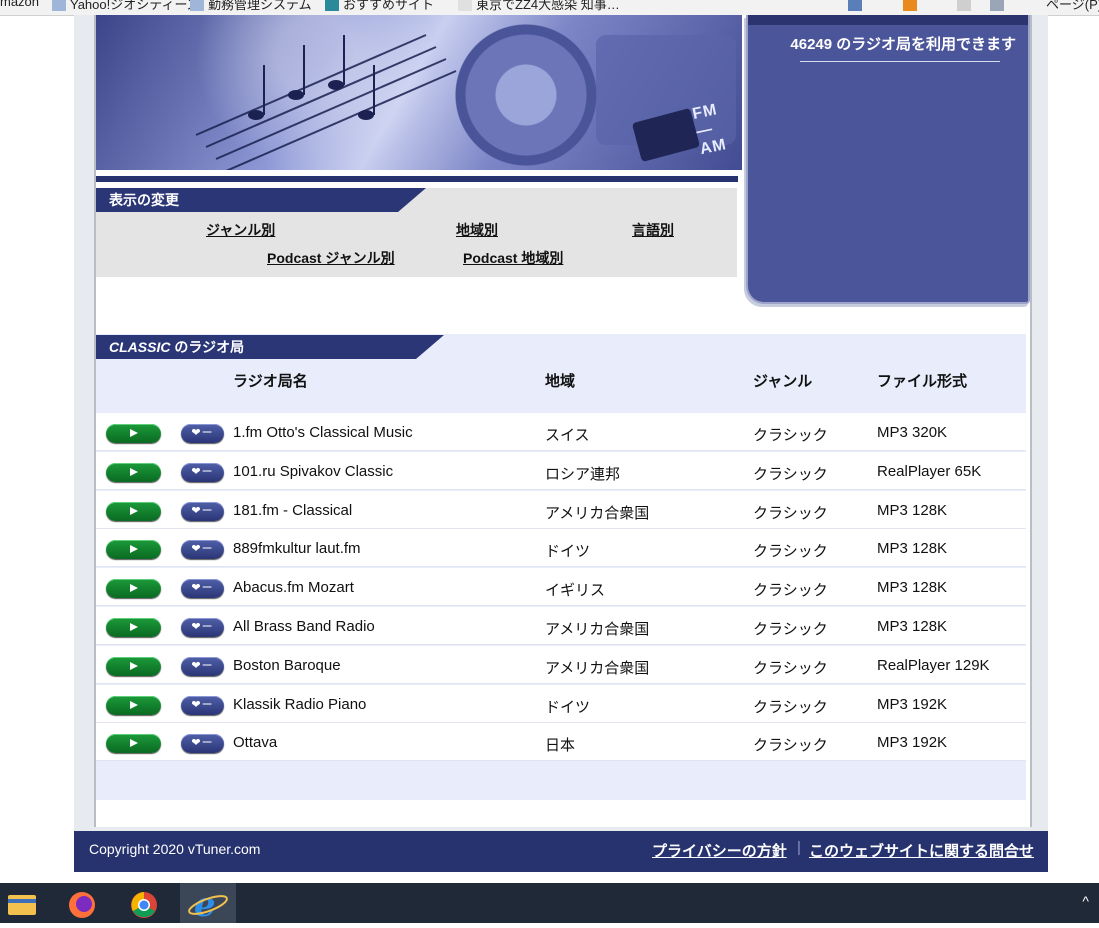  I want to click on station-row: ❤ー Klassik Radio Piano ドイツ クラシック MP3 192K, so click(561, 703).